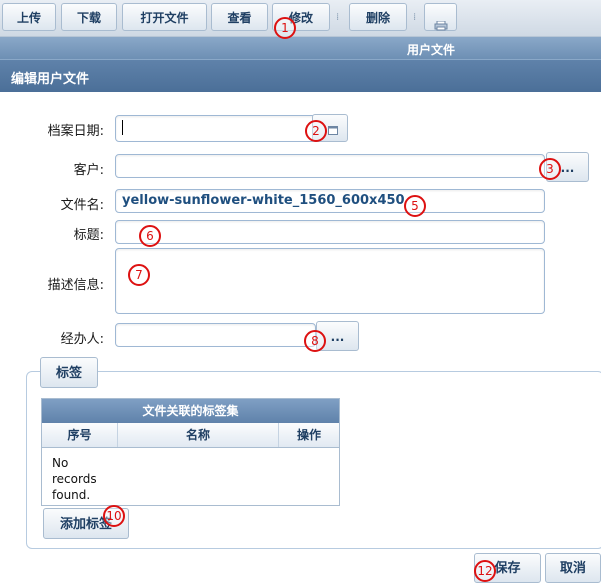 The width and height of the screenshot is (601, 584). What do you see at coordinates (69, 372) in the screenshot?
I see `tags-legend-button: 标签` at bounding box center [69, 372].